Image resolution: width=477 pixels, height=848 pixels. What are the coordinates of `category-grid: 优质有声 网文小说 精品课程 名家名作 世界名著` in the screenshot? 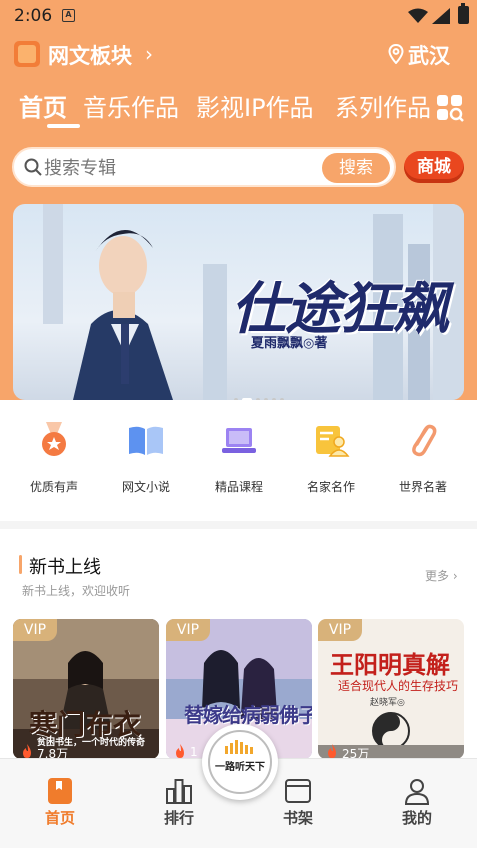 It's located at (238, 460).